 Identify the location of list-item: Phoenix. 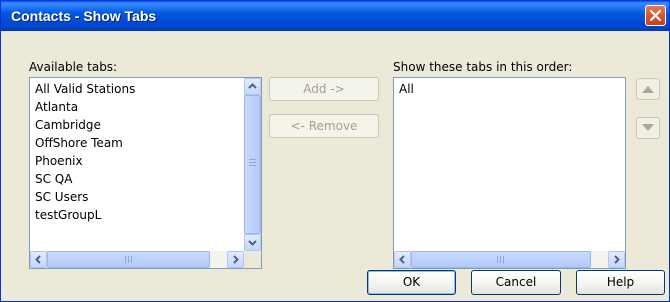
(59, 161).